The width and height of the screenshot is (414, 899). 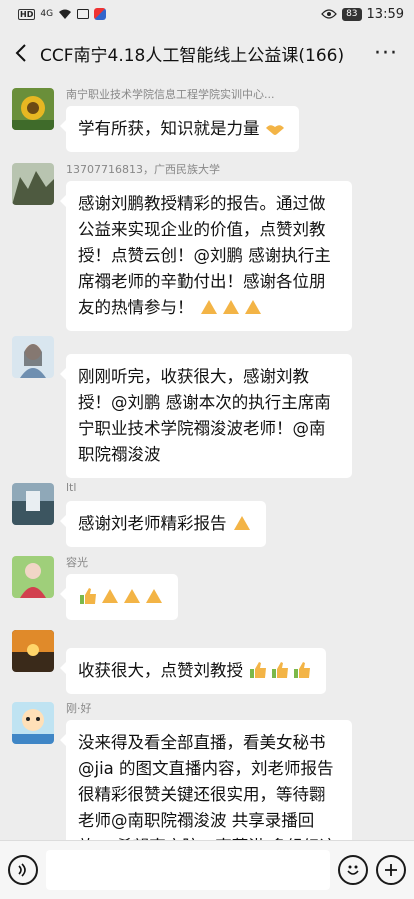 What do you see at coordinates (119, 597) in the screenshot?
I see `message-bubble` at bounding box center [119, 597].